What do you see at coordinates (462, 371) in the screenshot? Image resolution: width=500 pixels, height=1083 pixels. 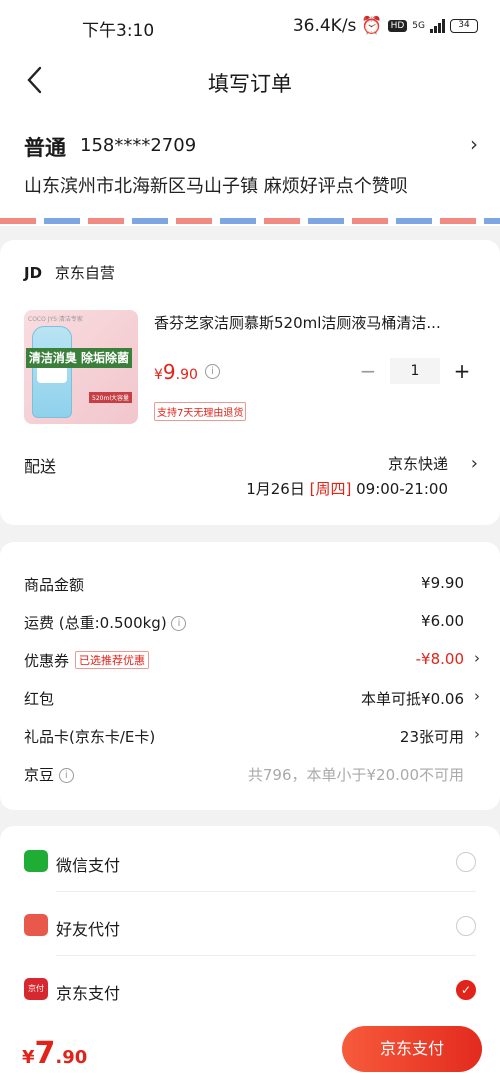 I see `plus-button: +` at bounding box center [462, 371].